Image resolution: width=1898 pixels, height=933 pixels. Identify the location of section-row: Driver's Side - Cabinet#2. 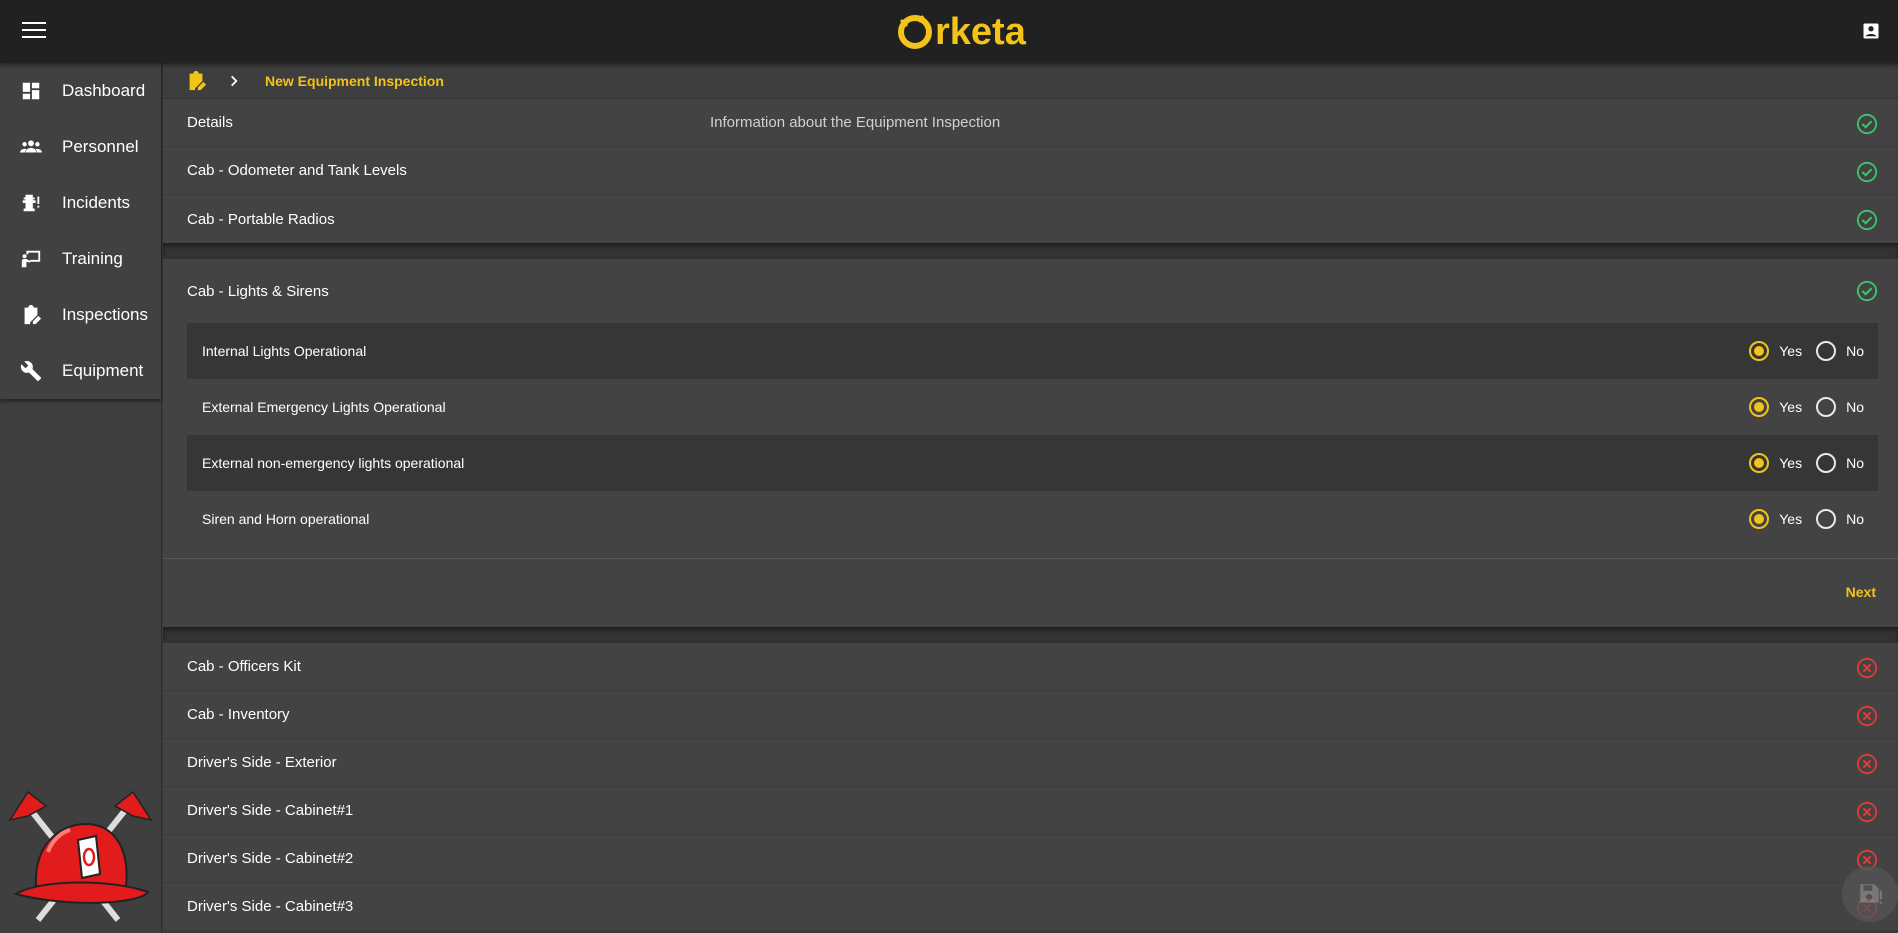
(1030, 859).